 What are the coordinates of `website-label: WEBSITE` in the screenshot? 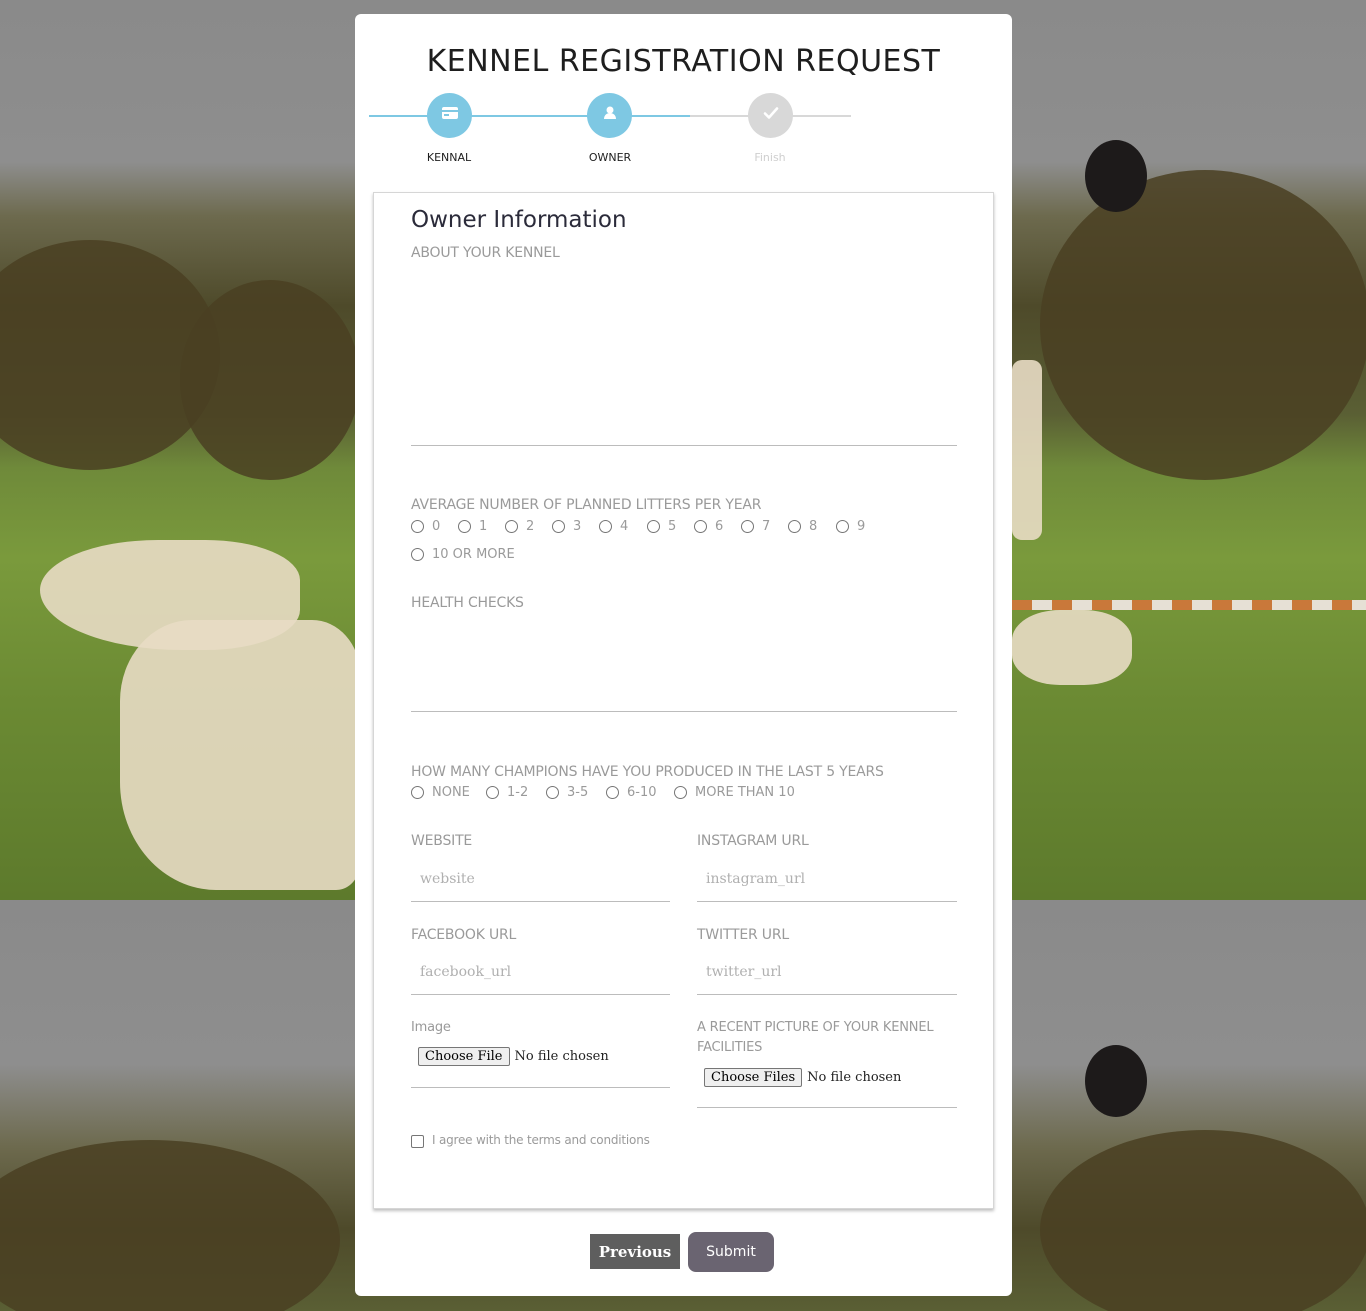 It's located at (442, 841).